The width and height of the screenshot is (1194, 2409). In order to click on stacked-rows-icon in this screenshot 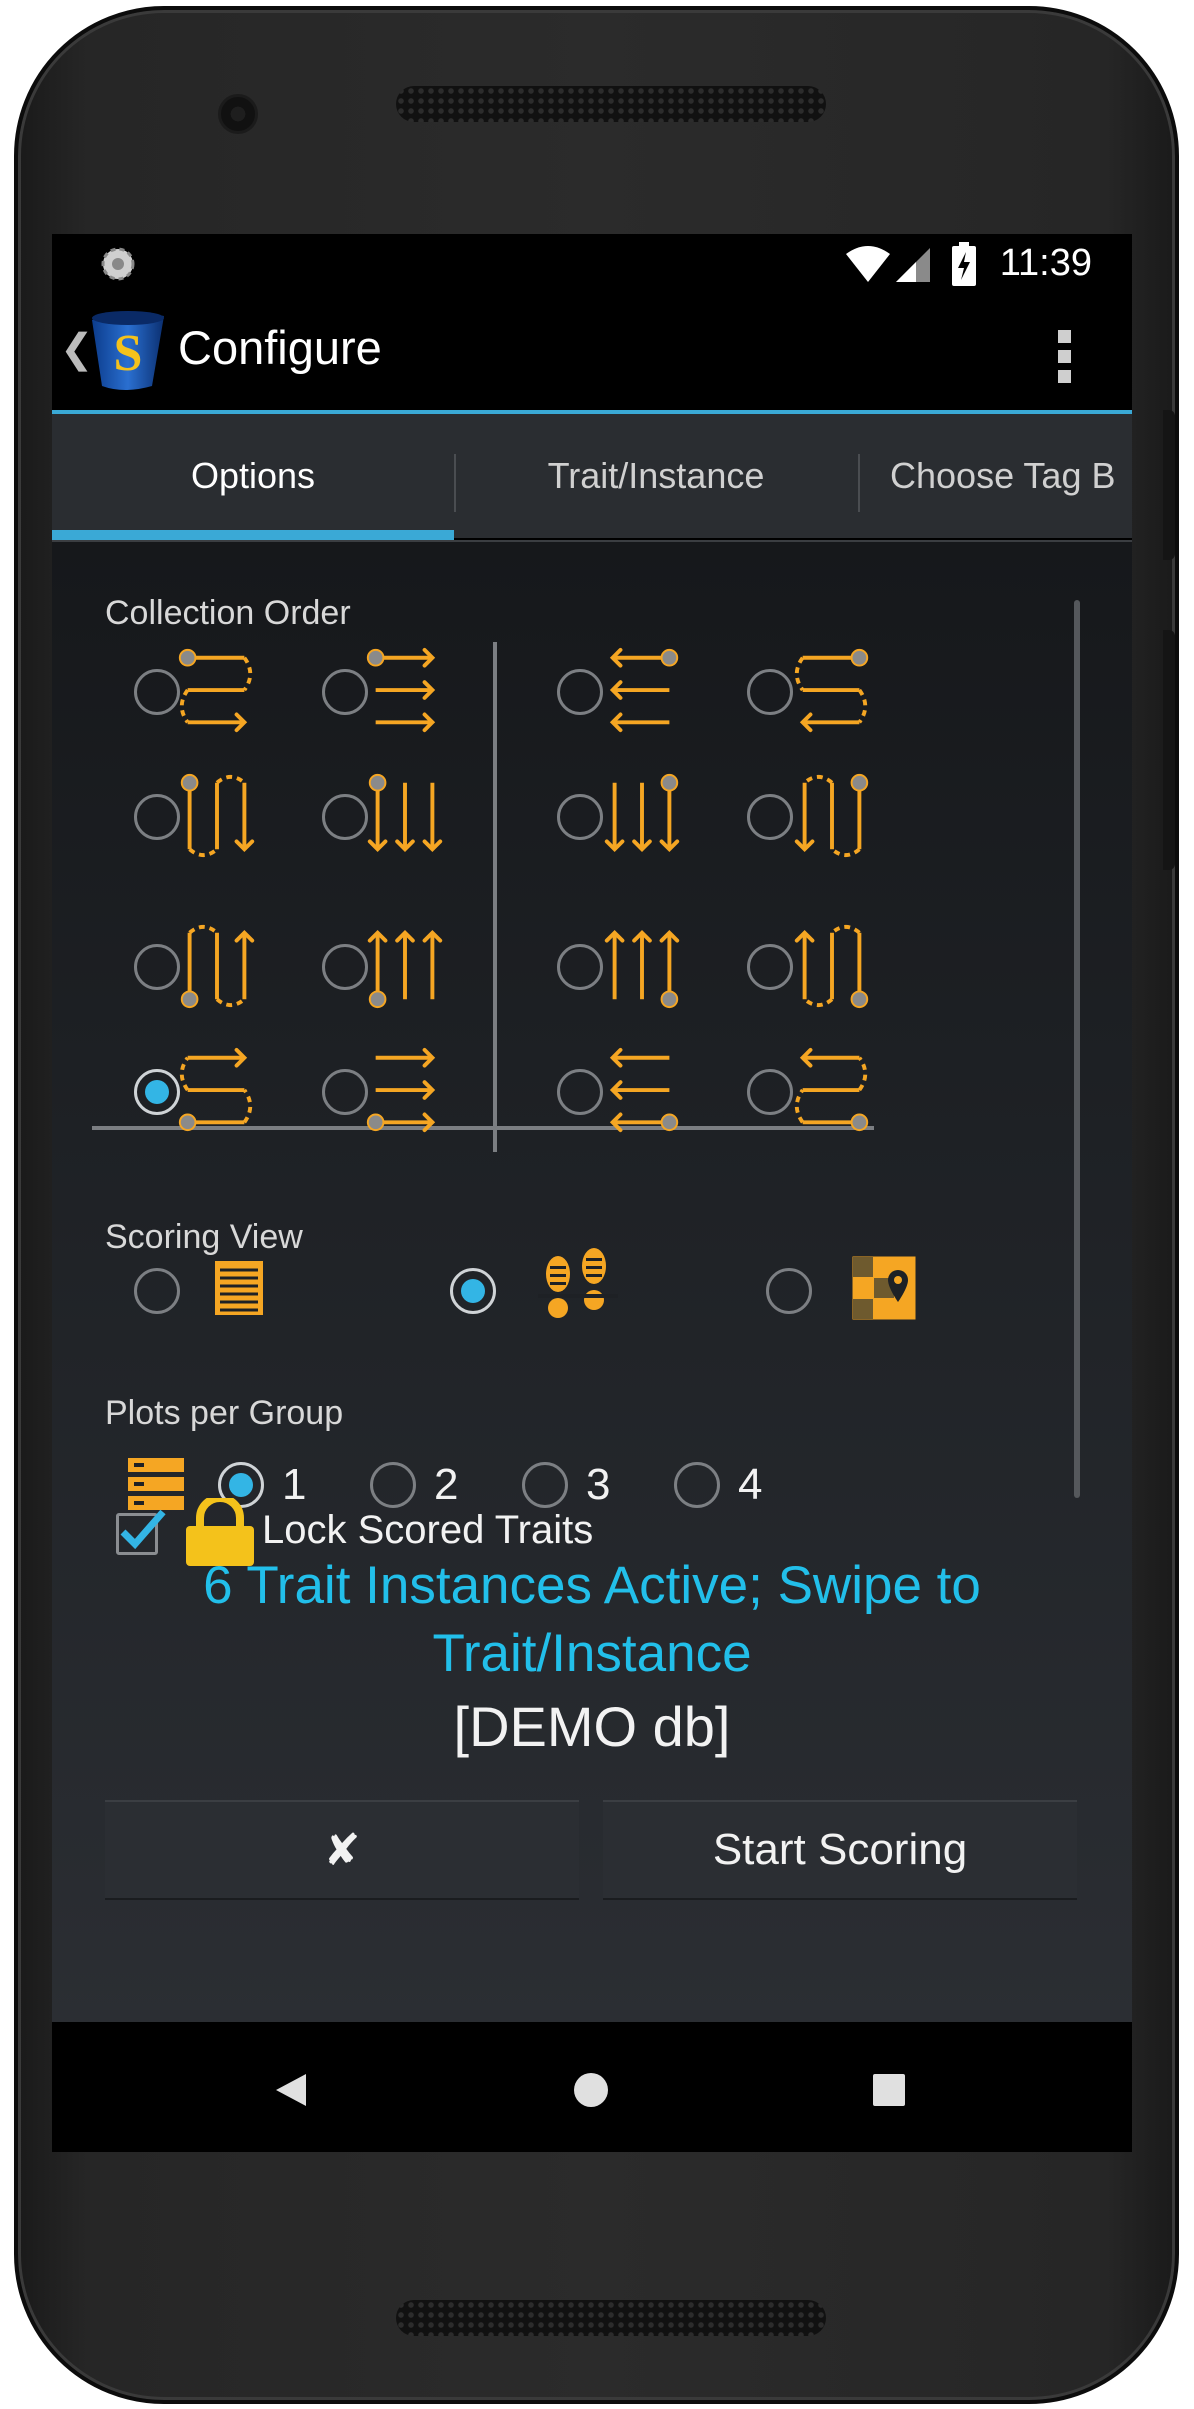, I will do `click(156, 1484)`.